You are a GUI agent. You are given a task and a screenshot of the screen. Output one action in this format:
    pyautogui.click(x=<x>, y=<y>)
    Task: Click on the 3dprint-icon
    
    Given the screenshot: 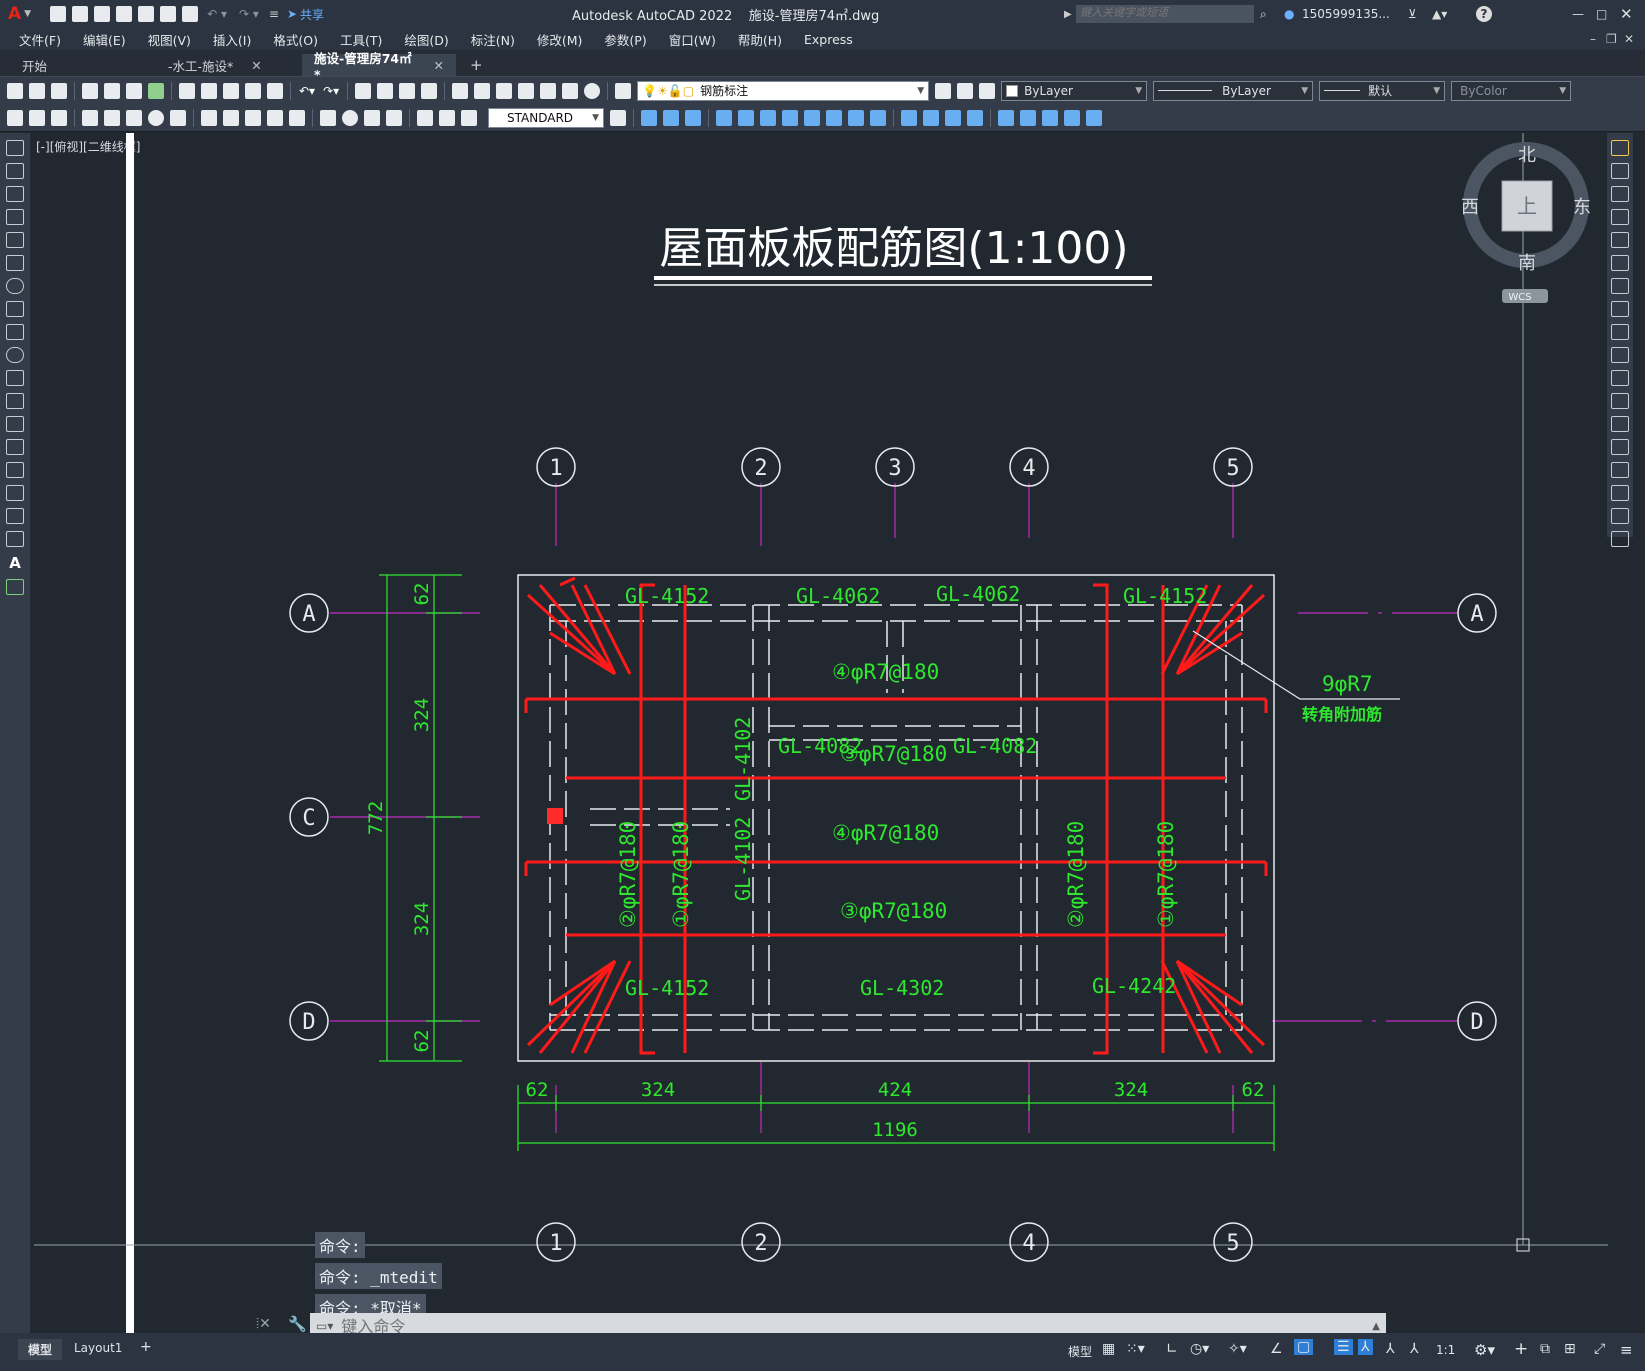 What is the action you would take?
    pyautogui.click(x=156, y=90)
    